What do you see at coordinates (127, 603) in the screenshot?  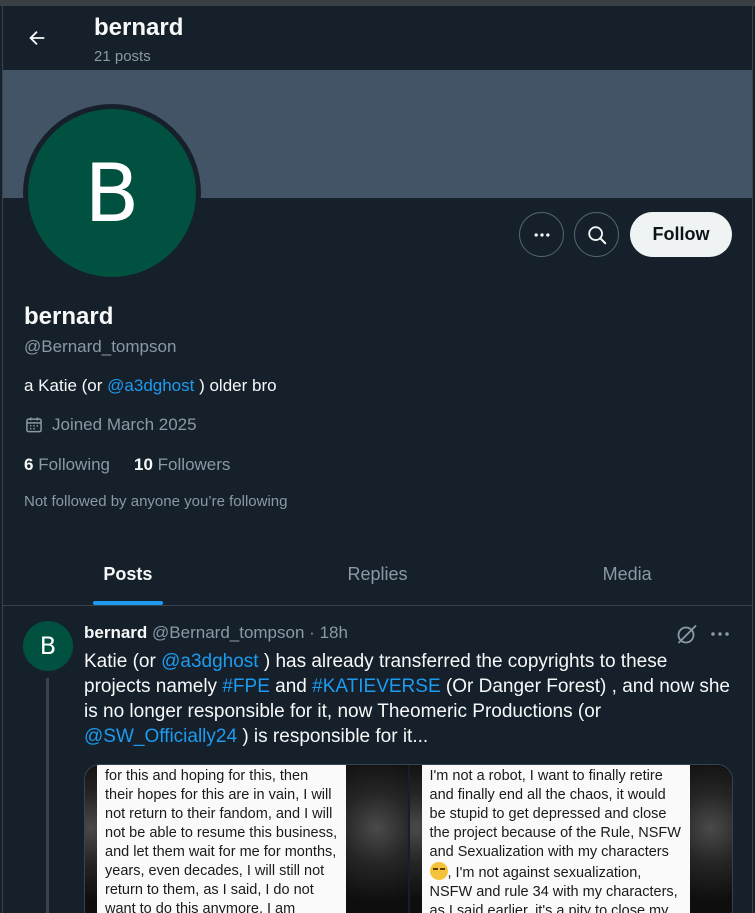 I see `active-tab-indicator` at bounding box center [127, 603].